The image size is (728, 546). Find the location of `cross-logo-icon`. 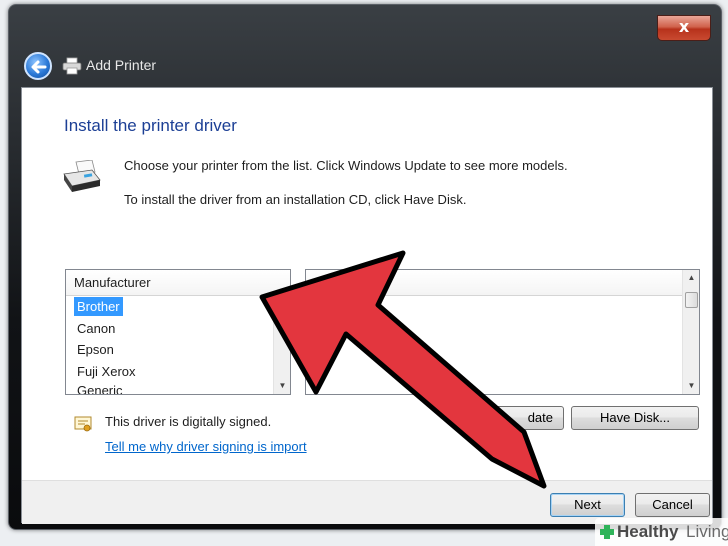

cross-logo-icon is located at coordinates (607, 532).